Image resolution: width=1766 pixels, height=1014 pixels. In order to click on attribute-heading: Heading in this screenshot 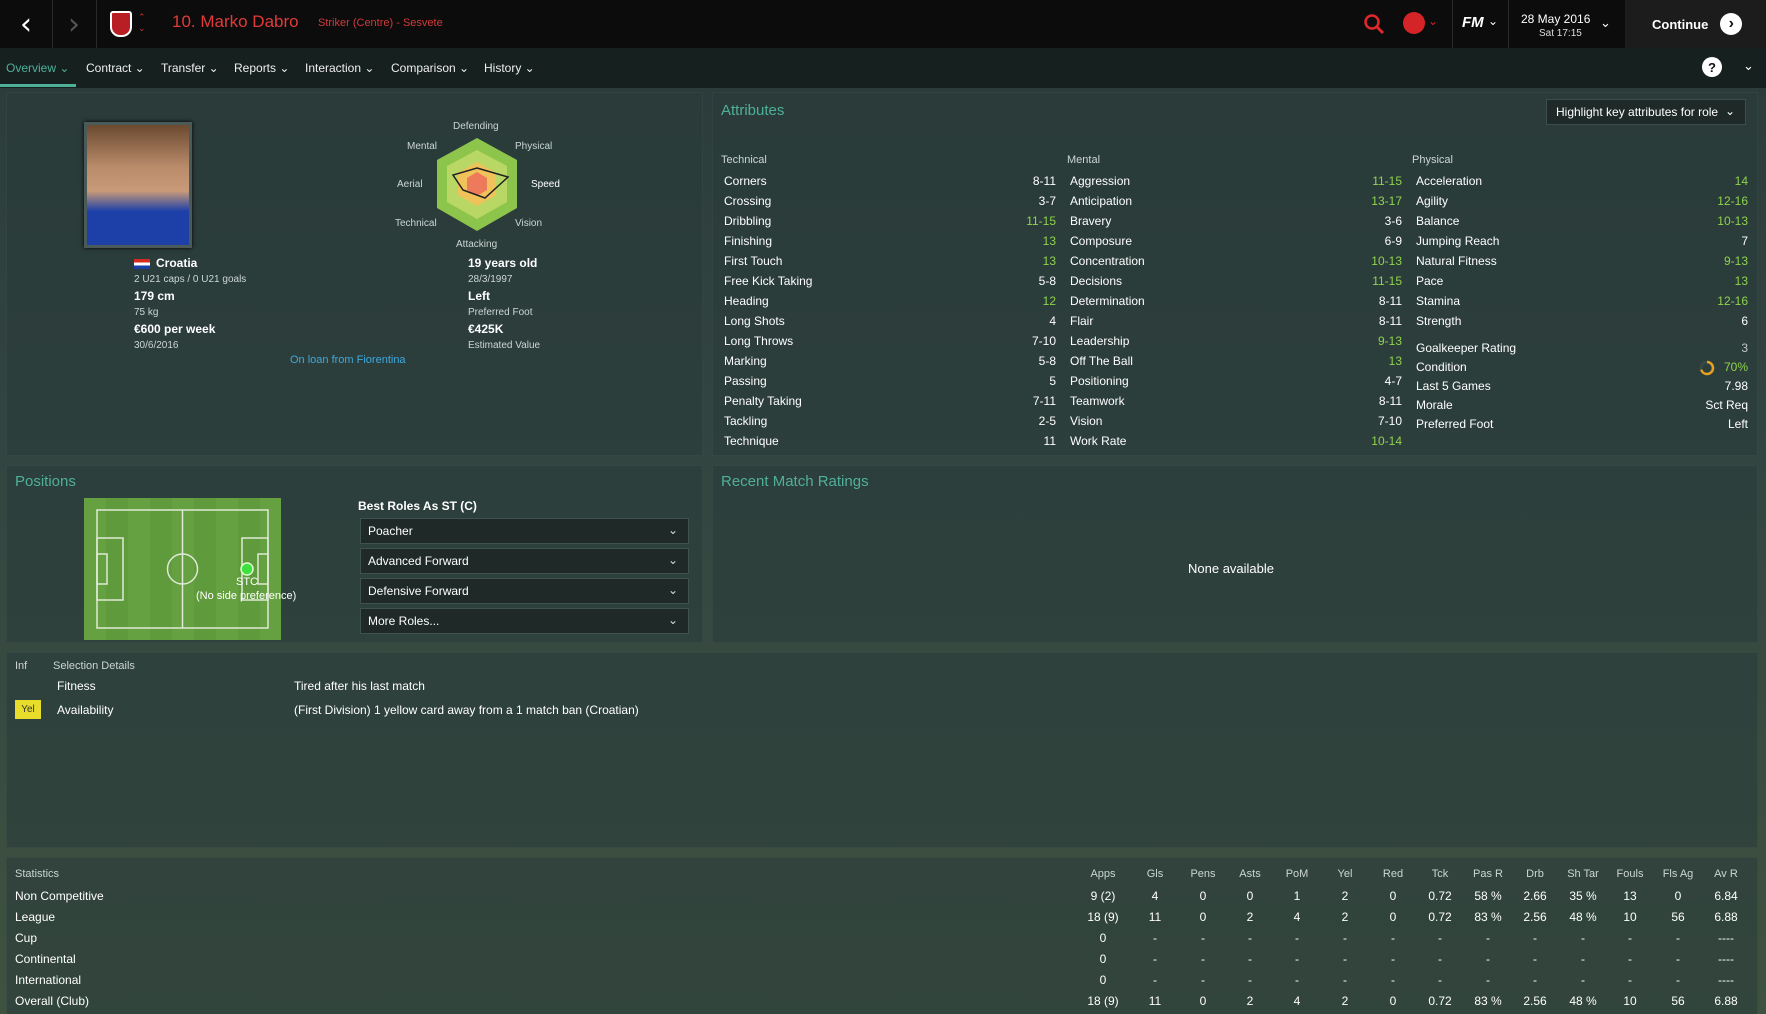, I will do `click(746, 301)`.